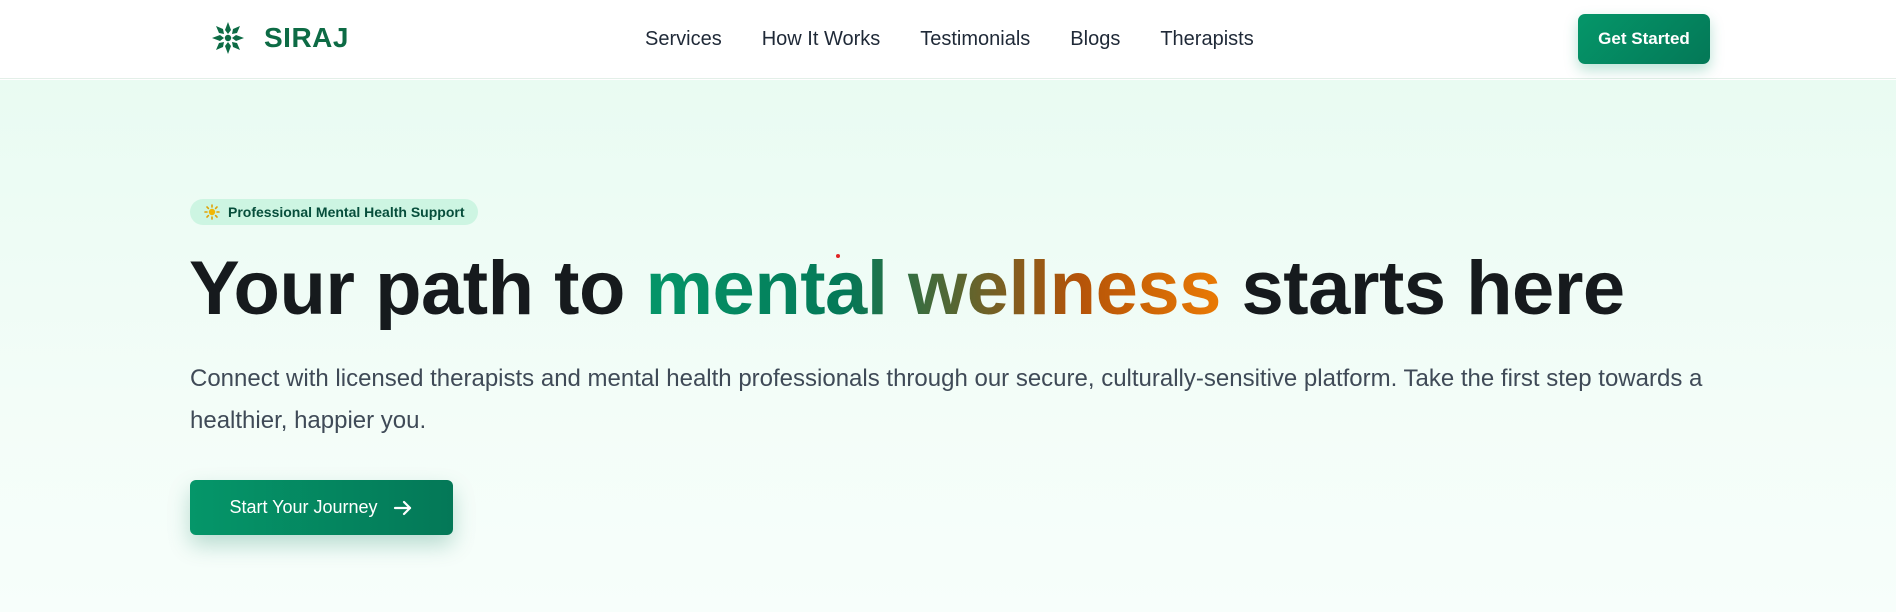  What do you see at coordinates (933, 288) in the screenshot?
I see `headline-highlight: mental wellness` at bounding box center [933, 288].